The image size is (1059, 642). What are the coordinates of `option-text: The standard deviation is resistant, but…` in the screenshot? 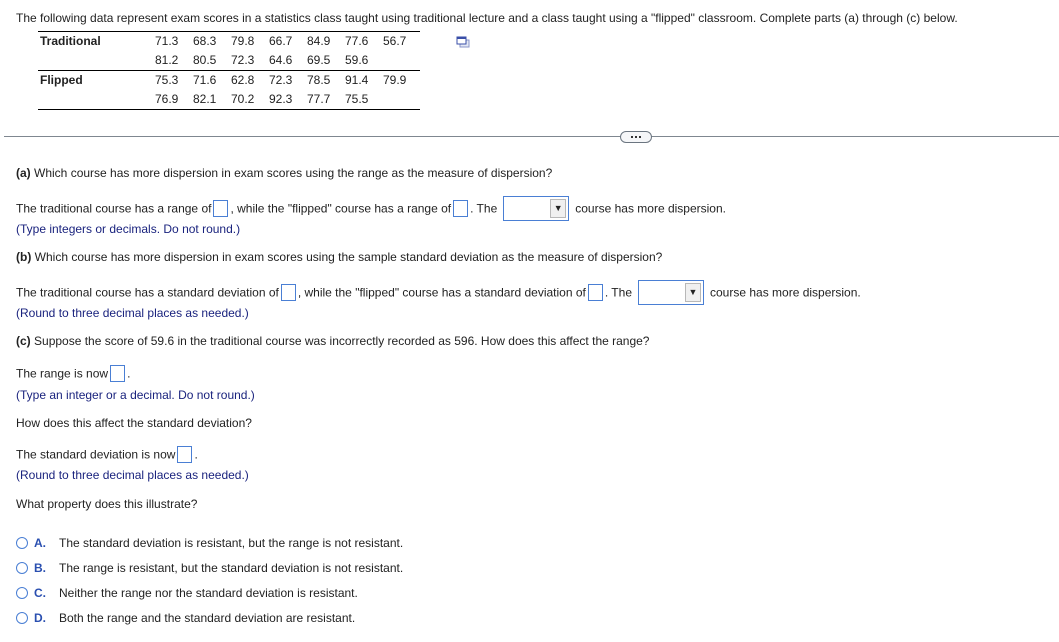 It's located at (231, 543).